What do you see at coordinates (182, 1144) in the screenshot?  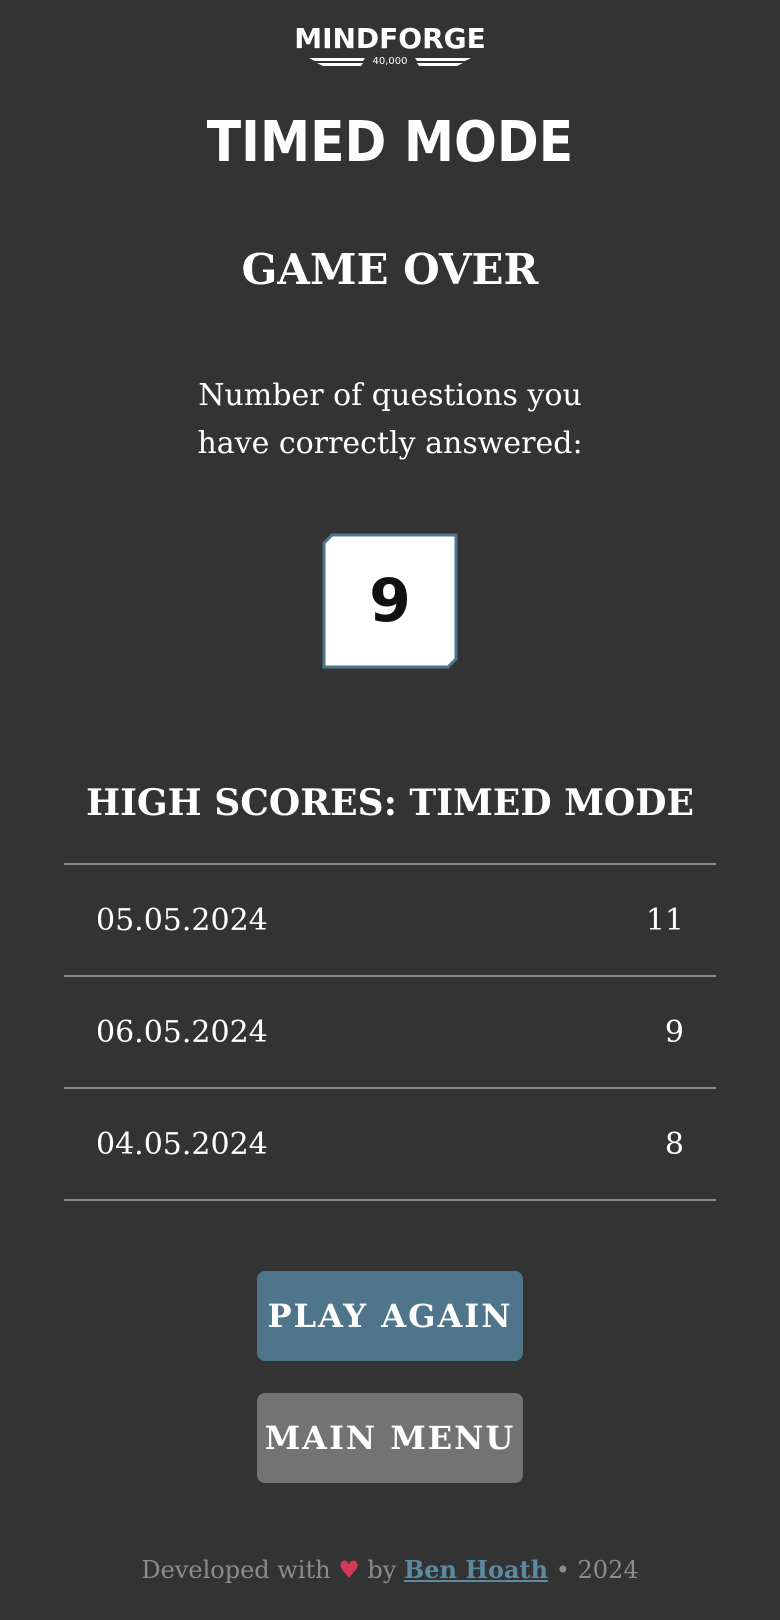 I see `high-score-date: 04.05.2024` at bounding box center [182, 1144].